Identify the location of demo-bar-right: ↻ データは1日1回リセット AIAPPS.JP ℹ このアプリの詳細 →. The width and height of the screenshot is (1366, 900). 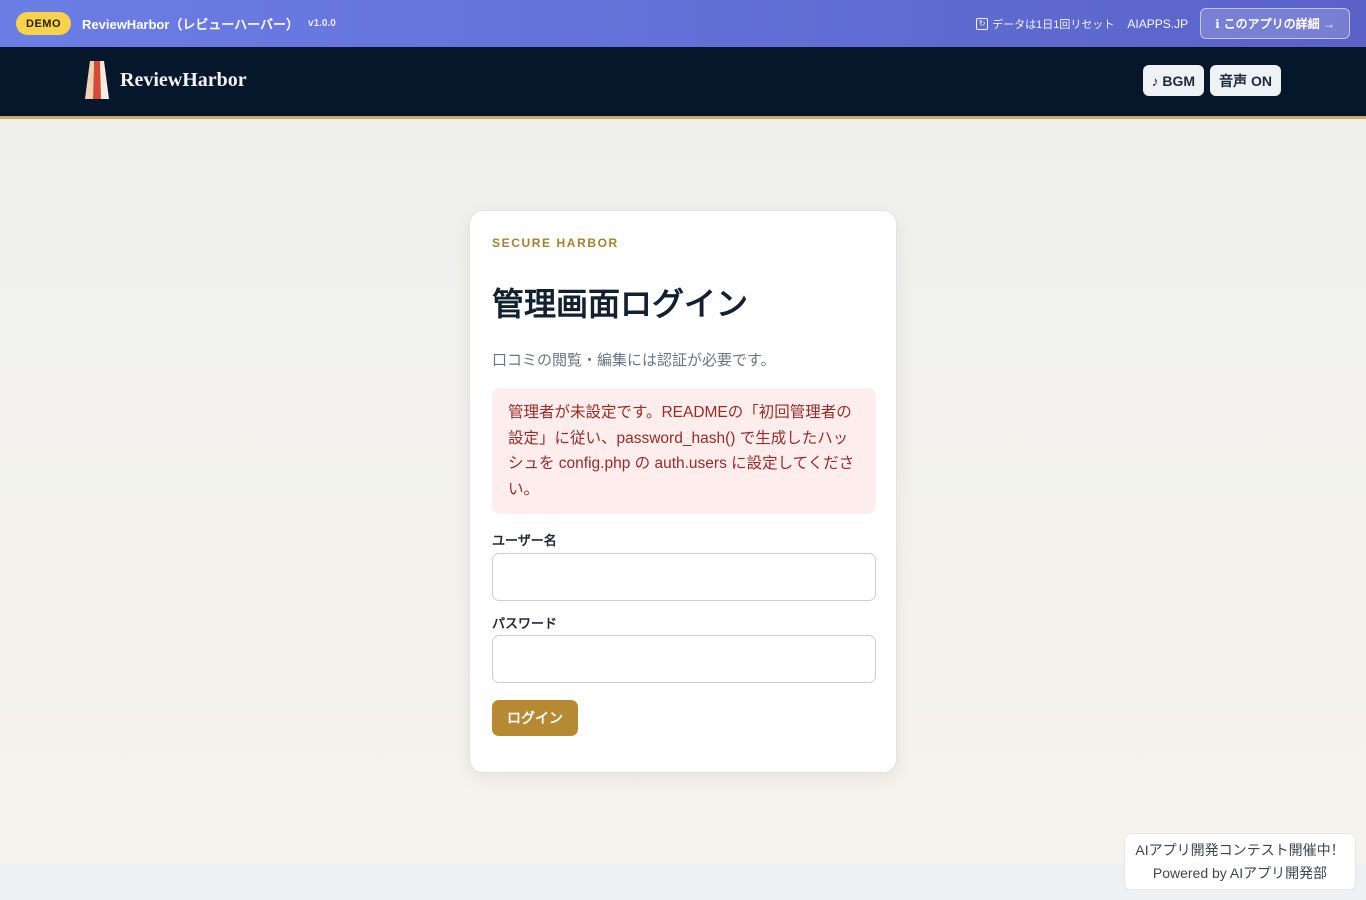
(1163, 23).